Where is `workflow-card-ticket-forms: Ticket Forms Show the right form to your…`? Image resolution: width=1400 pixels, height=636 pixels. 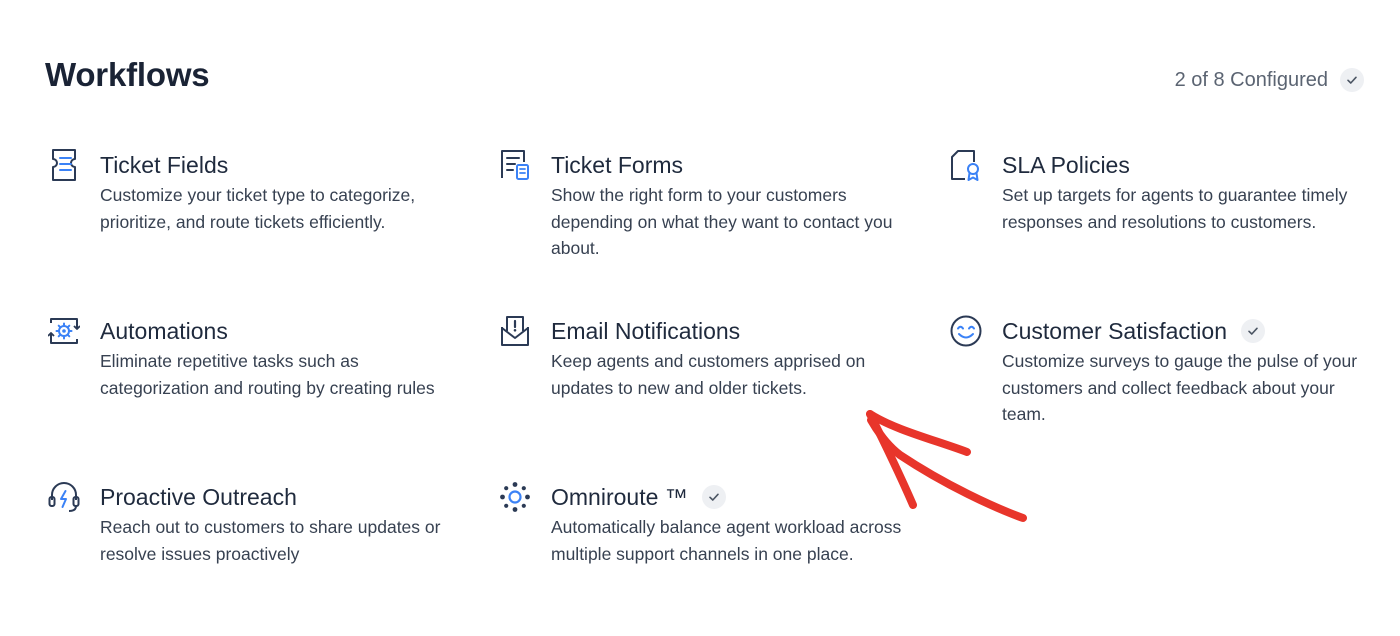 workflow-card-ticket-forms: Ticket Forms Show the right form to your… is located at coordinates (698, 205).